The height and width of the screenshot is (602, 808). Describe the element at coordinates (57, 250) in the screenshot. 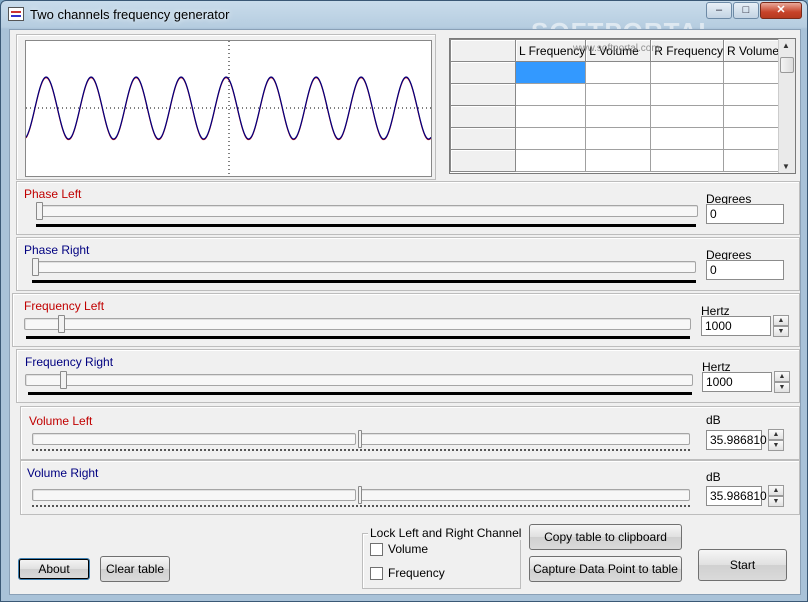

I see `phase-right-label: Phase Right` at that location.